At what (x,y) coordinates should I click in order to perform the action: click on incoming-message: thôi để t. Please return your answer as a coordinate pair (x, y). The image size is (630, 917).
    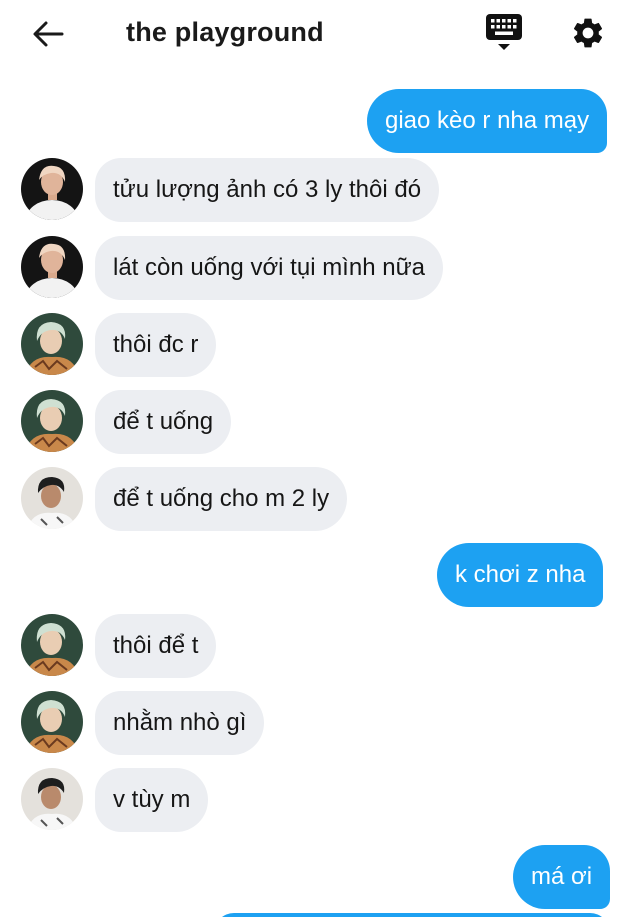
    Looking at the image, I should click on (156, 646).